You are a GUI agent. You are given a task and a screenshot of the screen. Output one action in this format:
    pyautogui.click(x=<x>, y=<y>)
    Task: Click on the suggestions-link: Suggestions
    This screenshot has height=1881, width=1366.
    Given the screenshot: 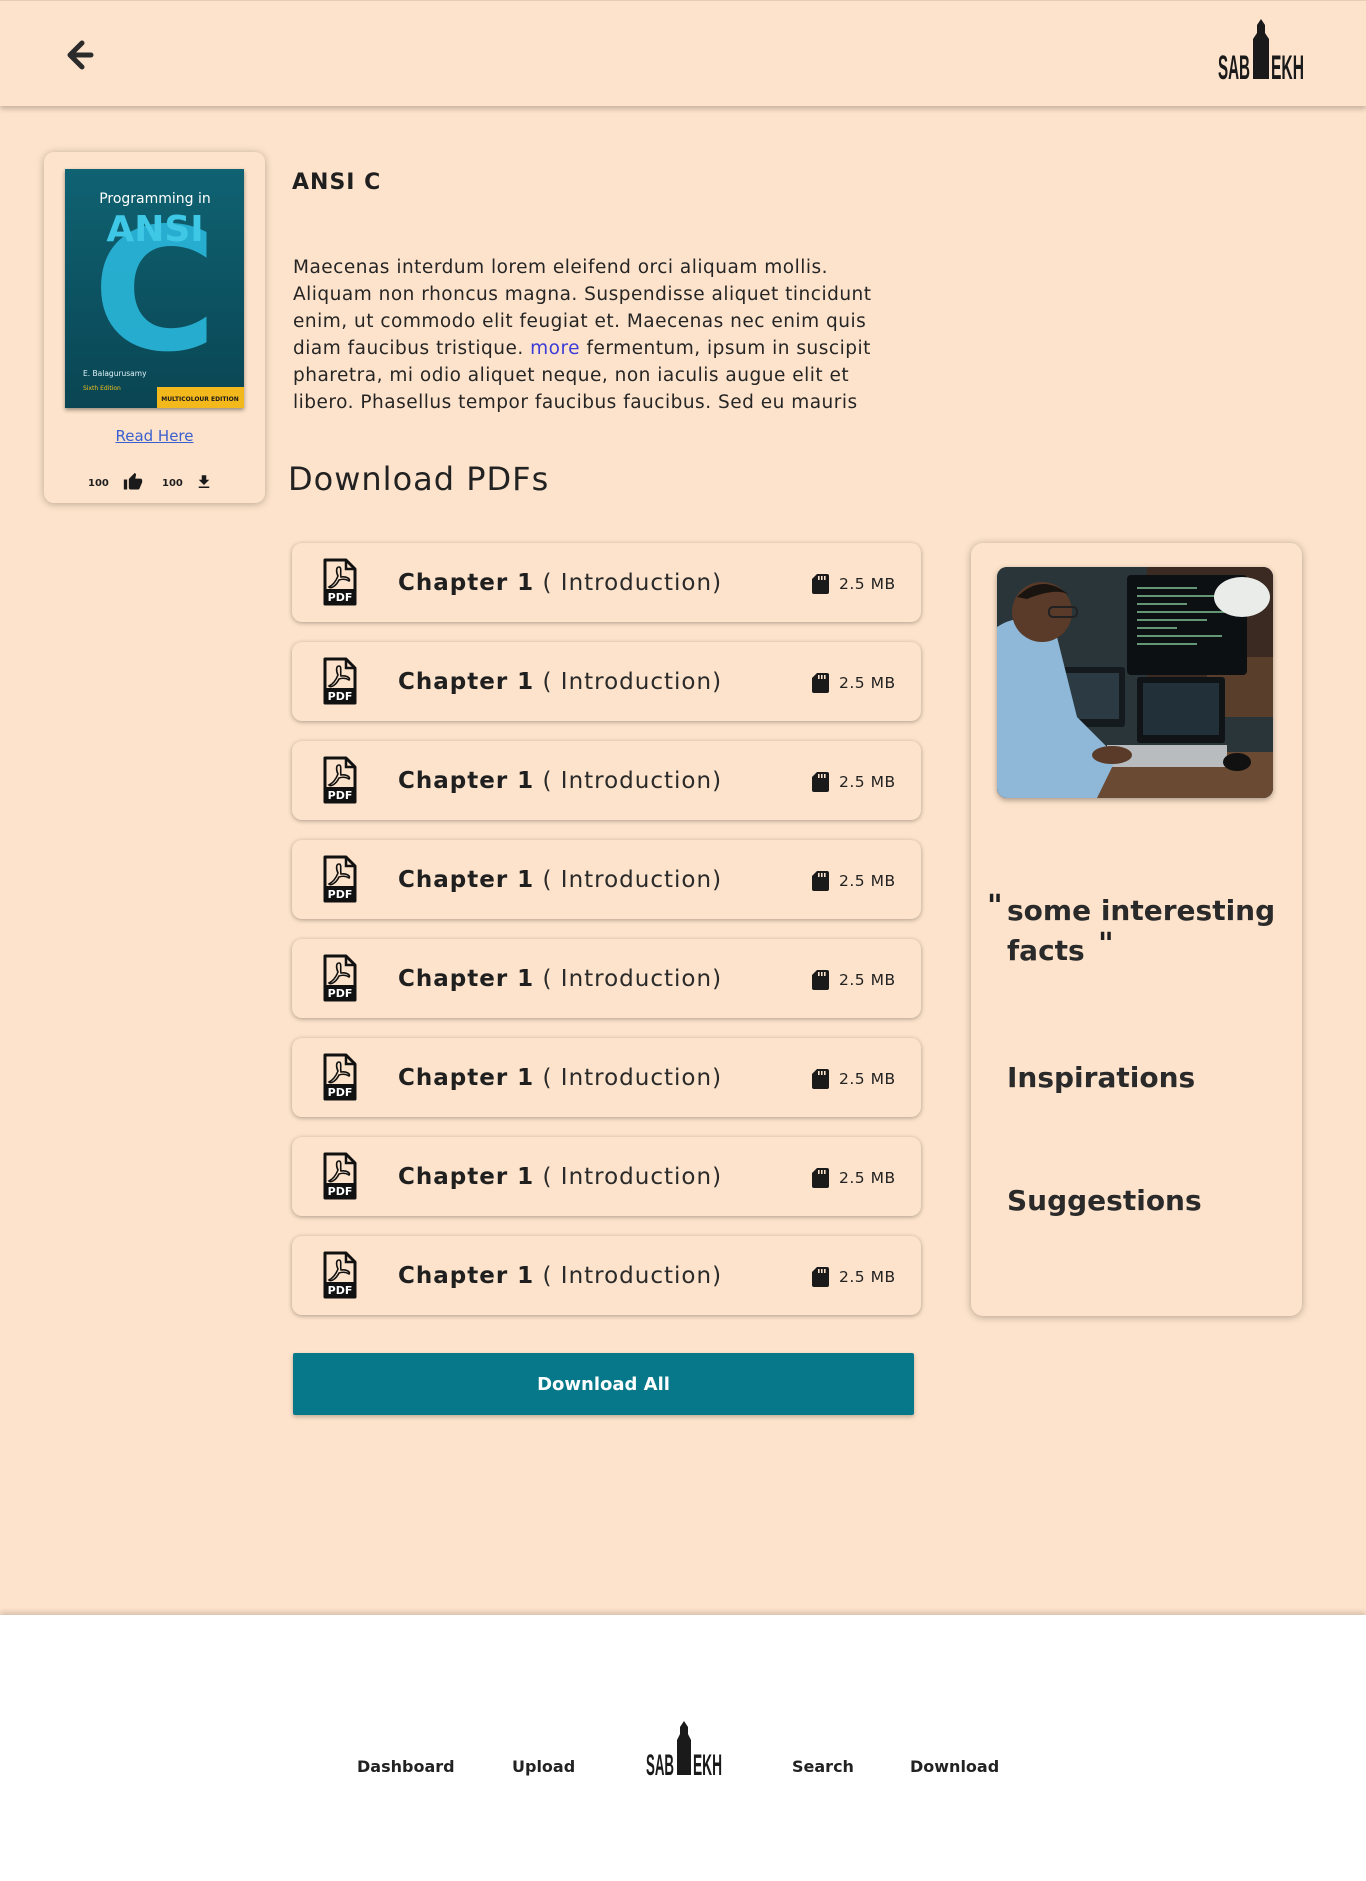 What is the action you would take?
    pyautogui.click(x=1104, y=1200)
    